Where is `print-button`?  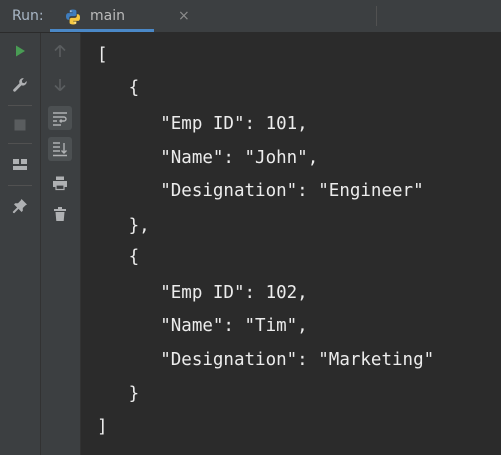
print-button is located at coordinates (60, 183).